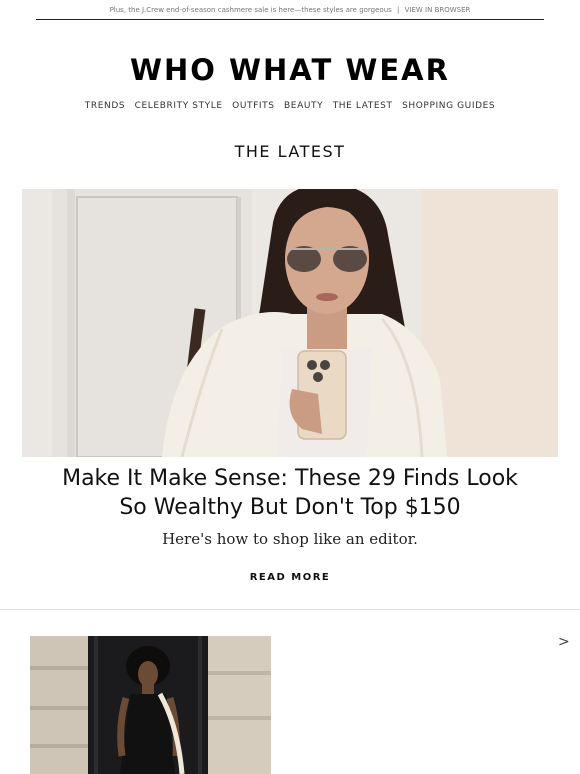  What do you see at coordinates (253, 106) in the screenshot?
I see `nav-item-outfits: OUTFITS` at bounding box center [253, 106].